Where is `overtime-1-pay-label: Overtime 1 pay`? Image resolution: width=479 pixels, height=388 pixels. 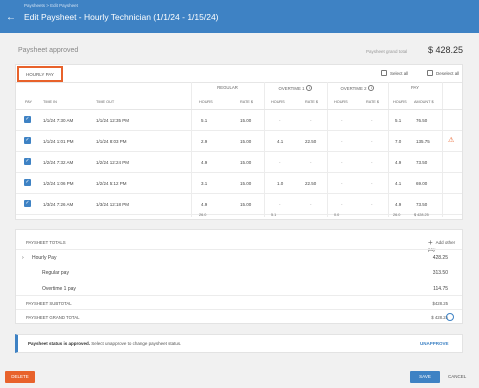
overtime-1-pay-label: Overtime 1 pay is located at coordinates (59, 289).